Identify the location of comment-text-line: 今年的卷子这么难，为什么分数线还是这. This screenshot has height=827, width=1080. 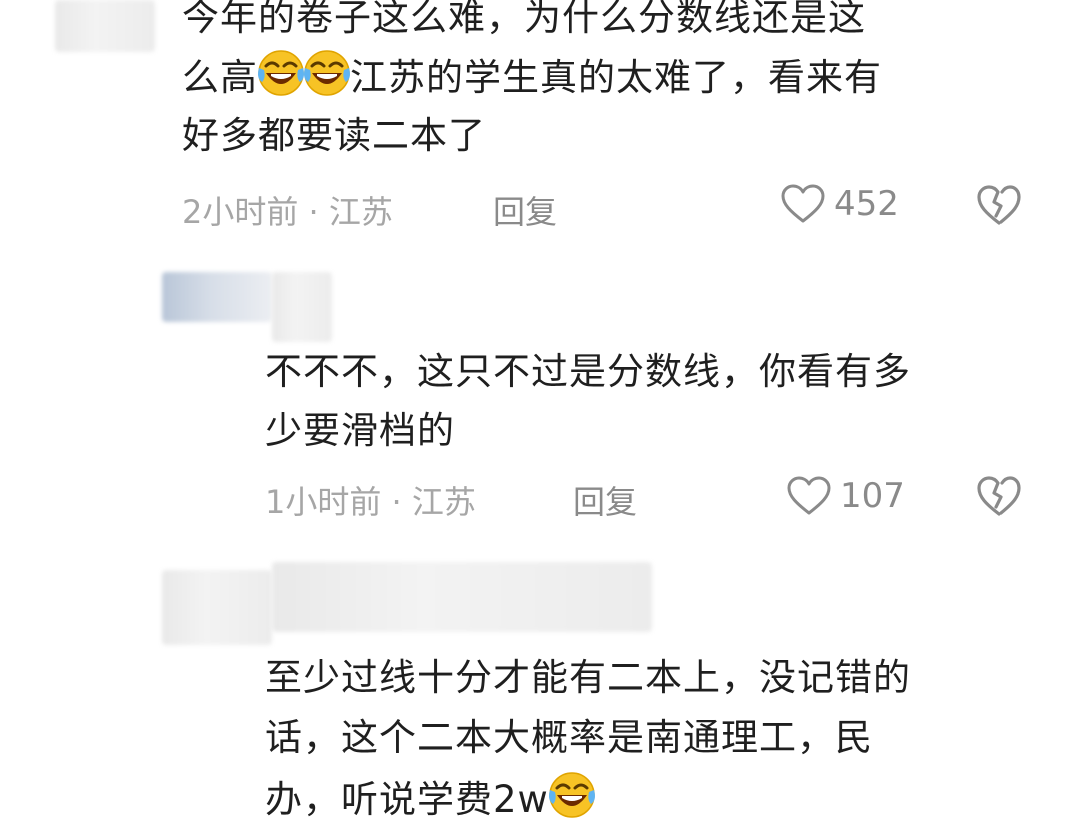
(524, 19).